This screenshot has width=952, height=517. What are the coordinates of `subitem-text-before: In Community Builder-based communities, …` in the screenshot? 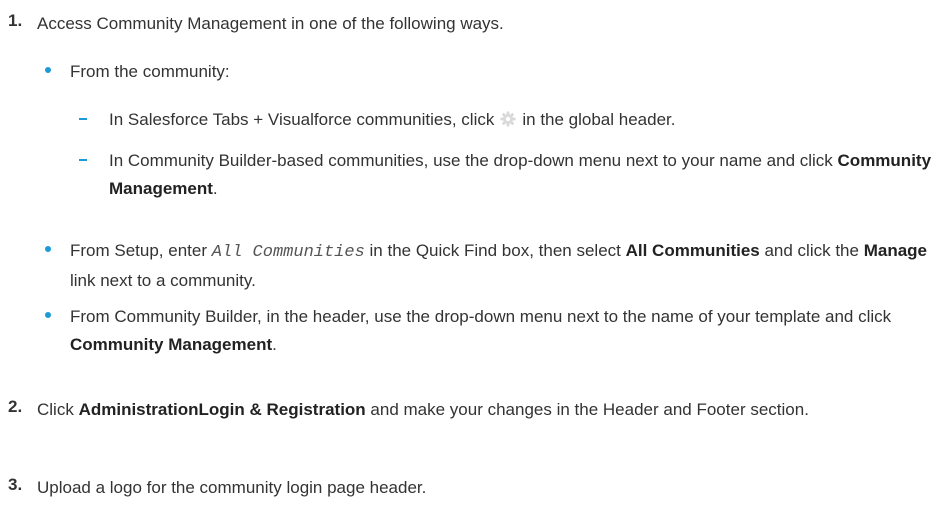 It's located at (471, 160).